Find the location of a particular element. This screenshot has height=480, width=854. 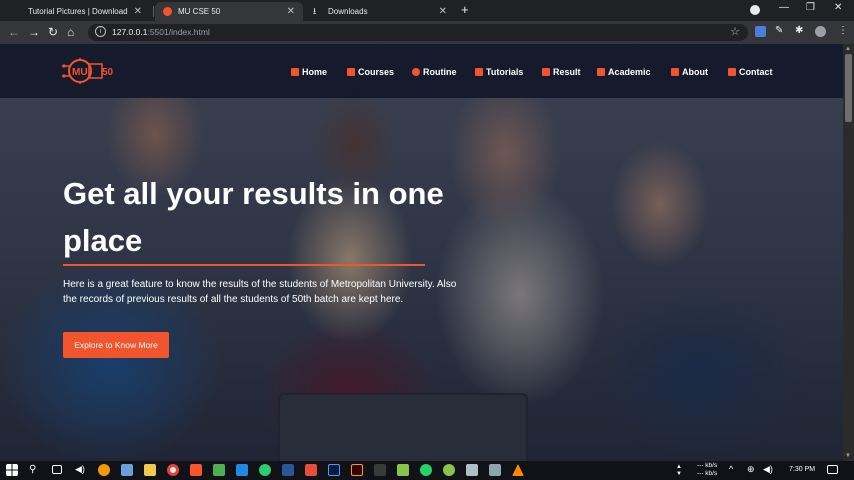

nav-contact-label: Contact is located at coordinates (756, 72).